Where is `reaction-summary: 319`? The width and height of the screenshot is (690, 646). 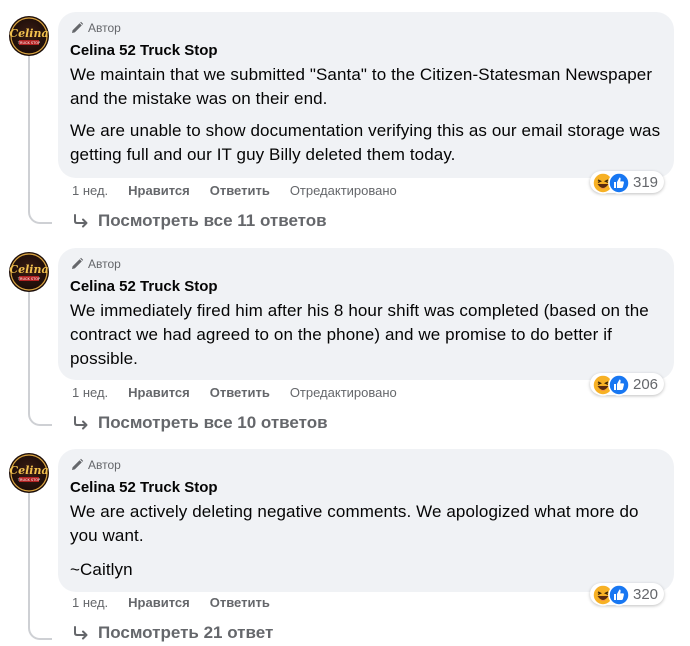
reaction-summary: 319 is located at coordinates (627, 182).